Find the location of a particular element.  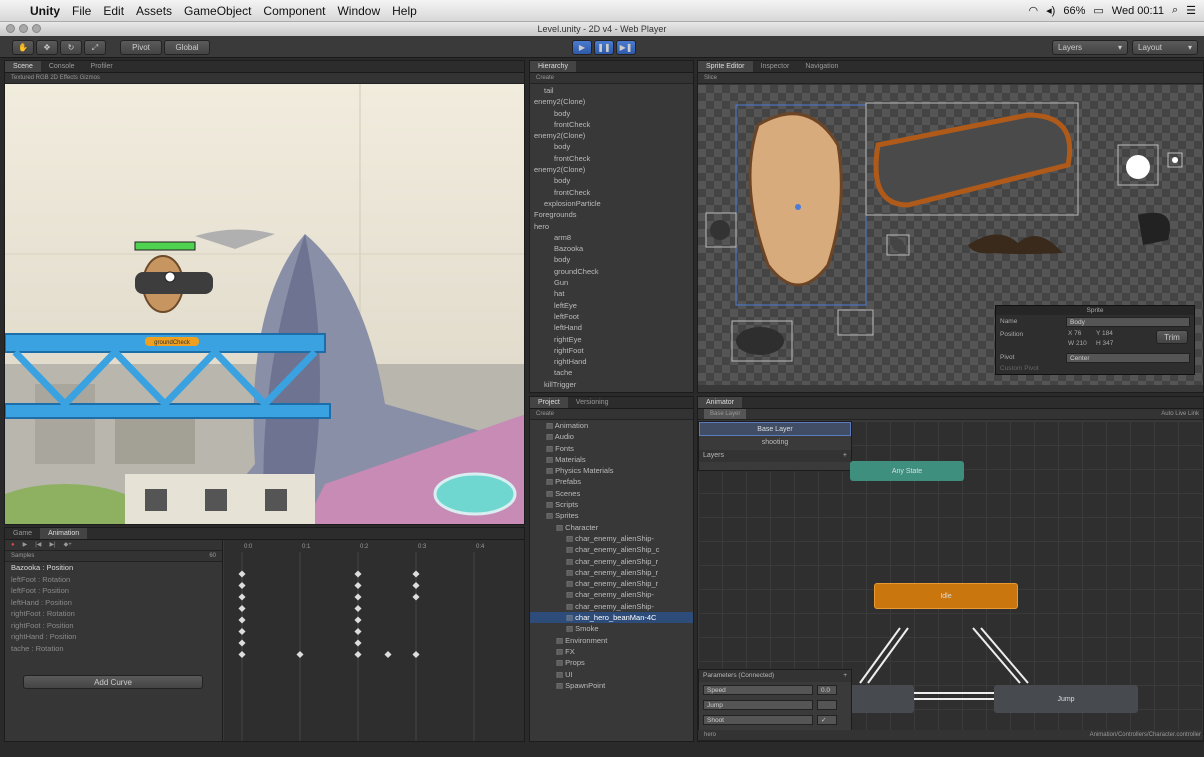

project-item: ▤ FX is located at coordinates (611, 651).